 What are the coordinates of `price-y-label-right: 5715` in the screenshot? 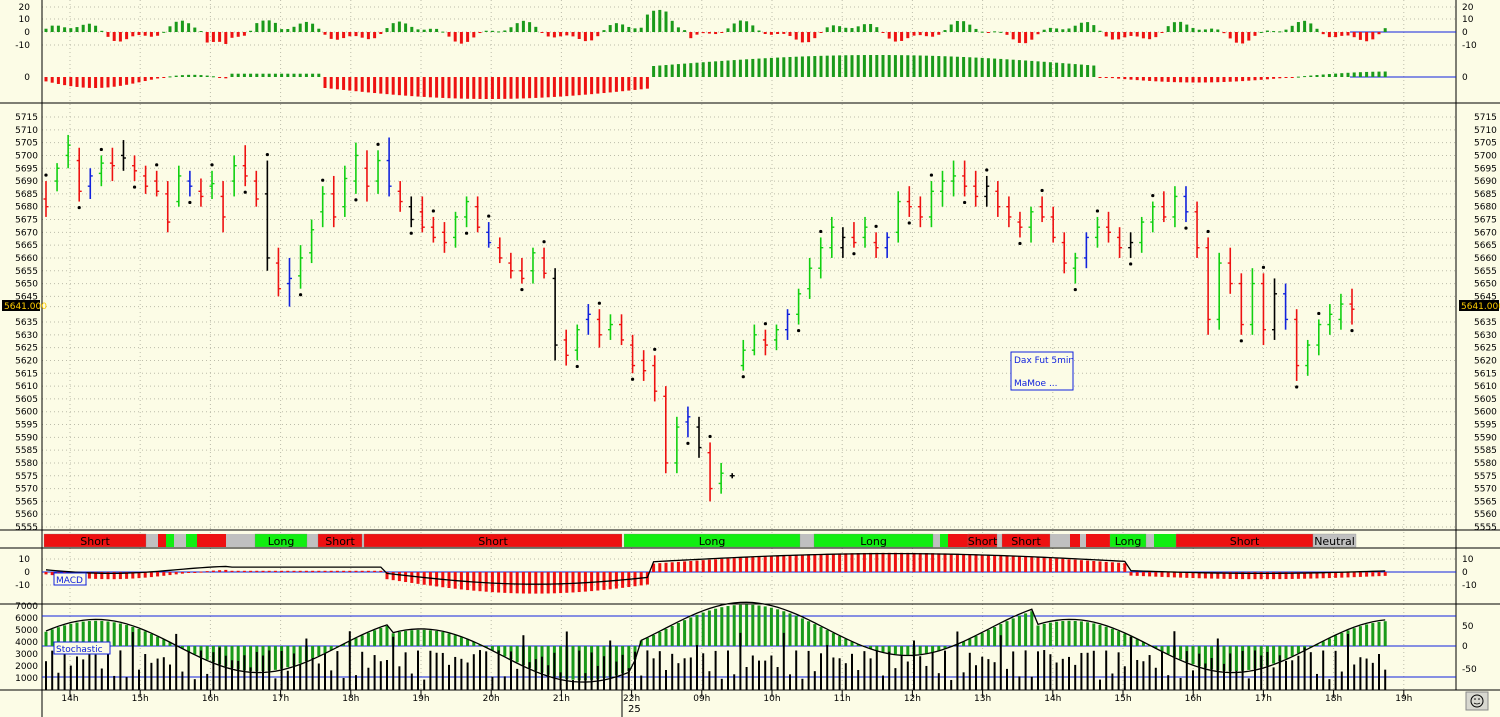 It's located at (1485, 118).